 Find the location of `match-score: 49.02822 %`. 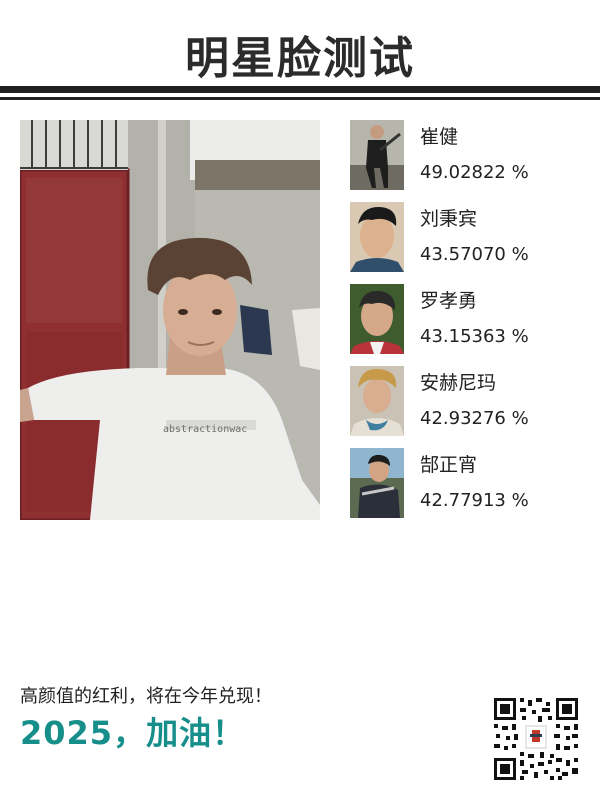

match-score: 49.02822 % is located at coordinates (474, 172).